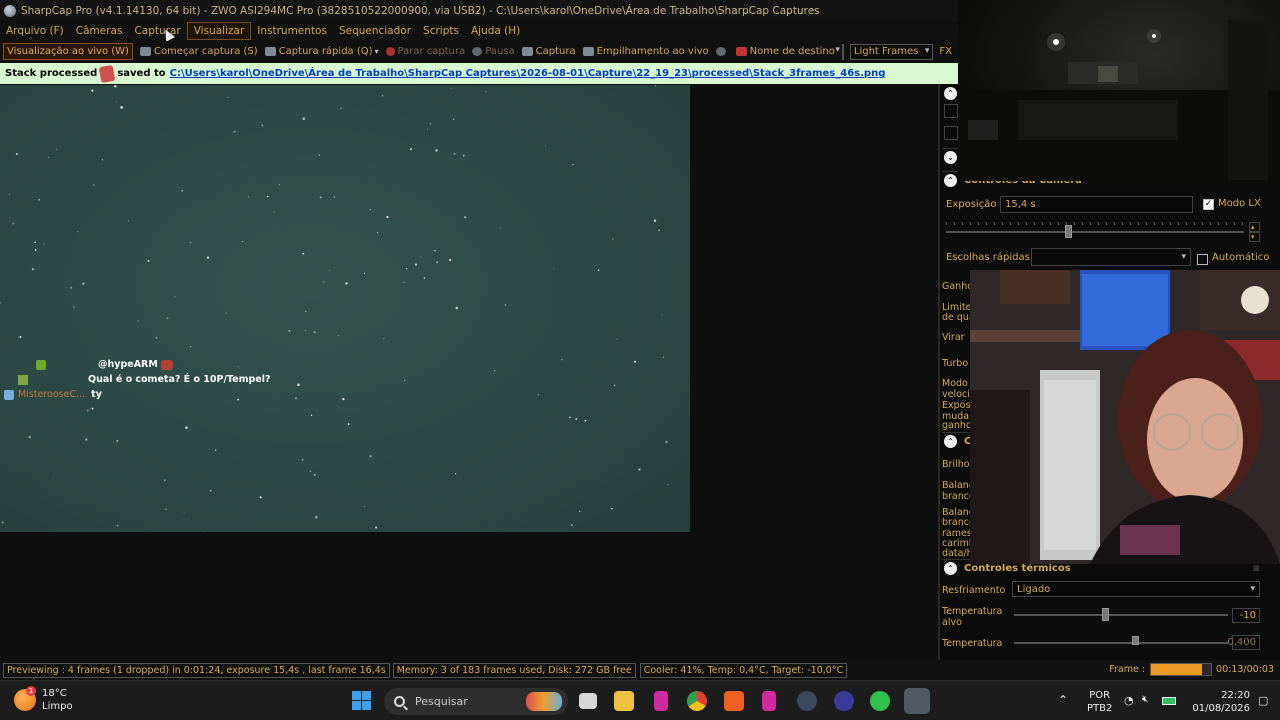 The width and height of the screenshot is (1280, 720). I want to click on menu-cameras: Câmeras, so click(99, 31).